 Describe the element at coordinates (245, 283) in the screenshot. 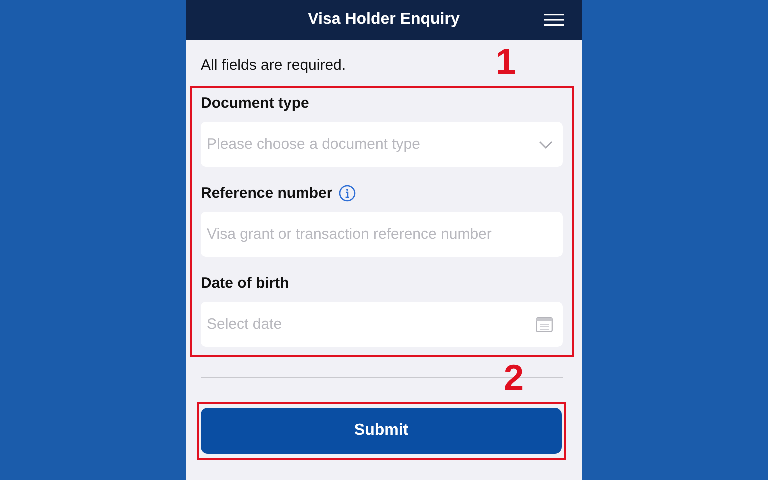

I see `field-label: Date of birth` at that location.